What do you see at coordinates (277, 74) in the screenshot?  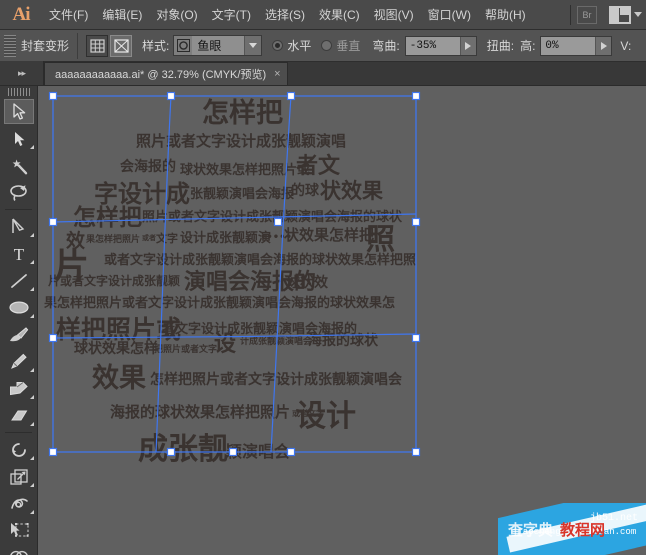 I see `close-icon: ×` at bounding box center [277, 74].